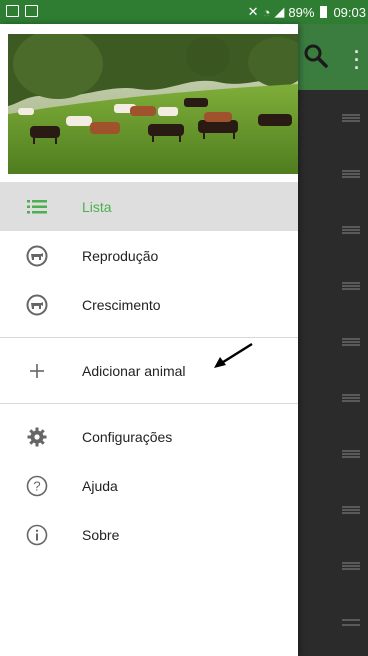 This screenshot has height=656, width=368. Describe the element at coordinates (37, 535) in the screenshot. I see `info-icon` at that location.